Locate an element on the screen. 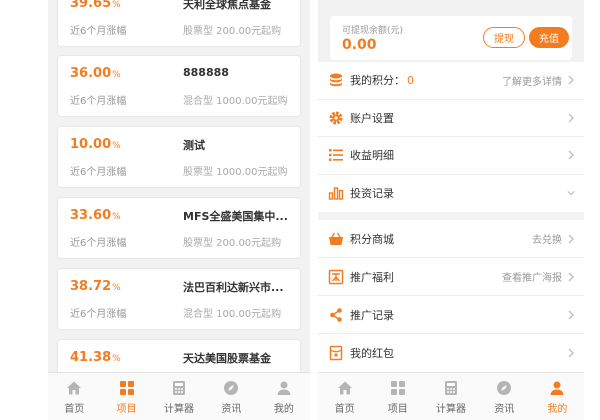 The height and width of the screenshot is (420, 600). share-icon is located at coordinates (336, 315).